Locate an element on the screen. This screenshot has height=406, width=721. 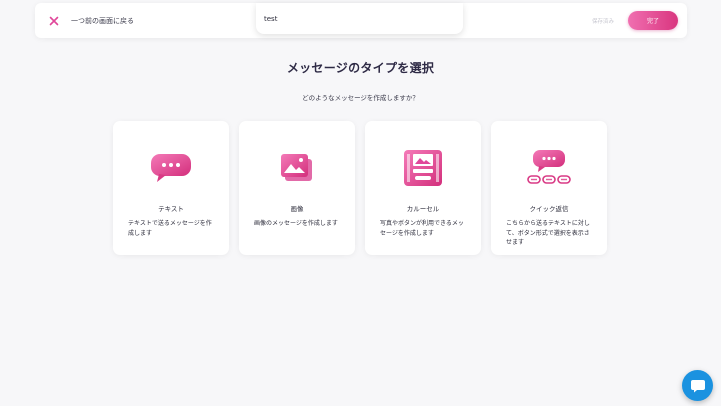
chat-icon is located at coordinates (697, 385).